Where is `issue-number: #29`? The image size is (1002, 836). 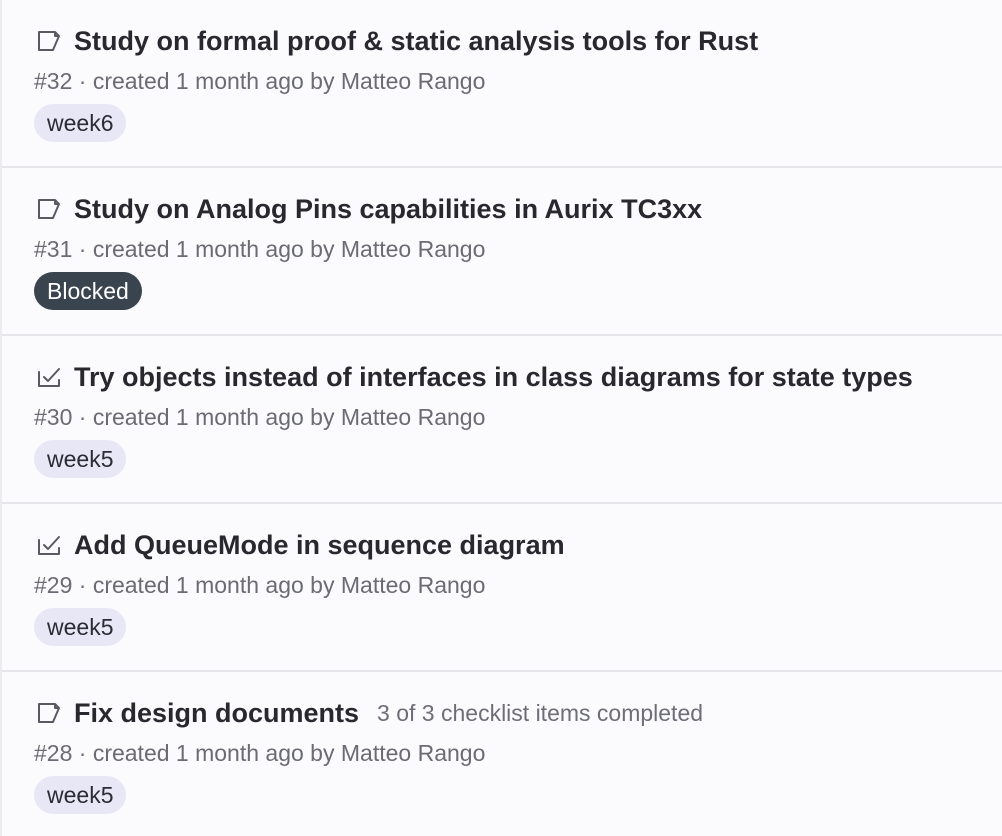 issue-number: #29 is located at coordinates (53, 585).